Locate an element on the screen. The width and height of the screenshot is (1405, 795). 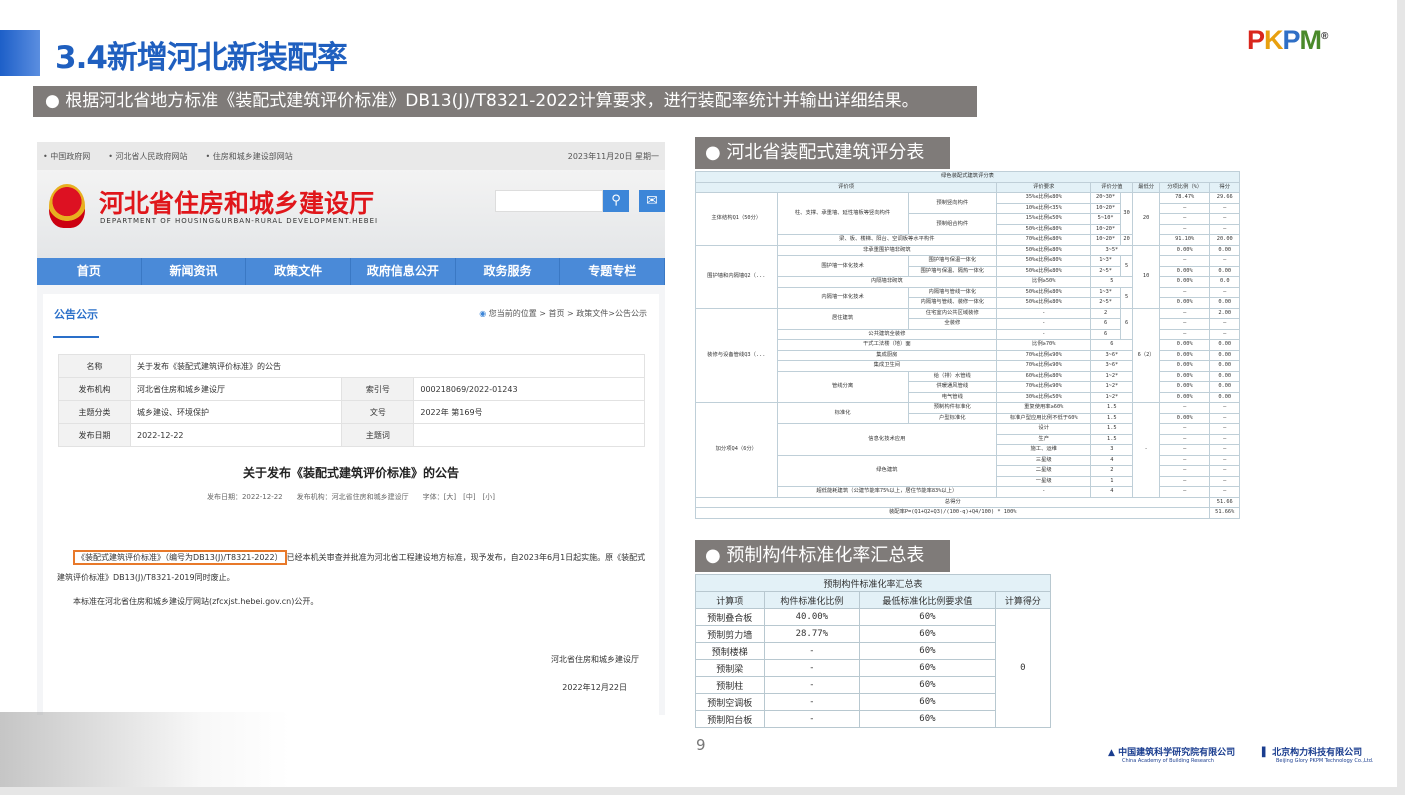
table-cell: 50%<比例≤80% is located at coordinates (1044, 229).